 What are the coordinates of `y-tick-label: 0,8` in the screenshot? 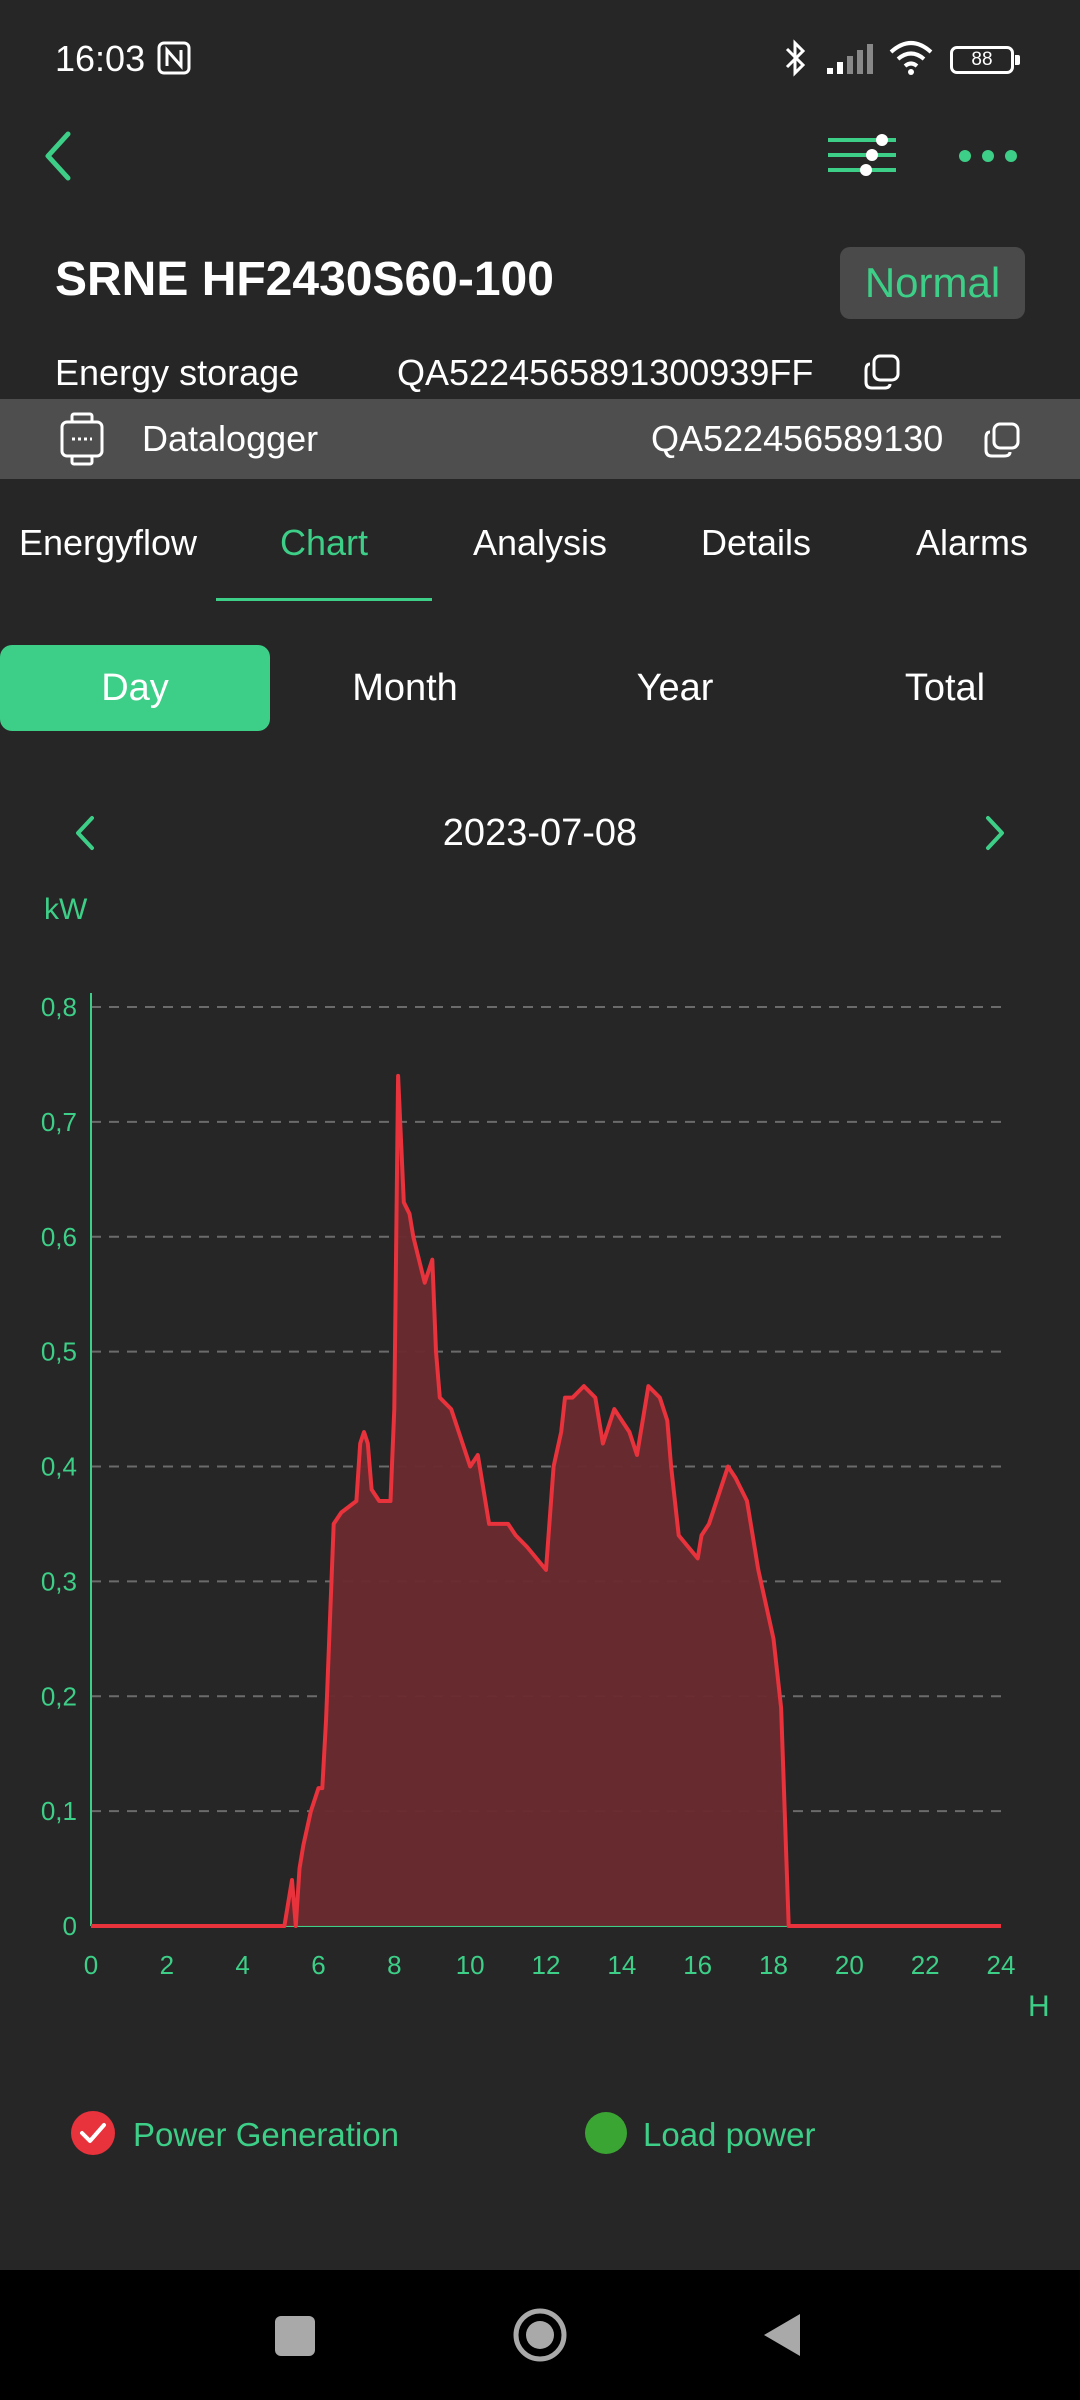 It's located at (59, 1007).